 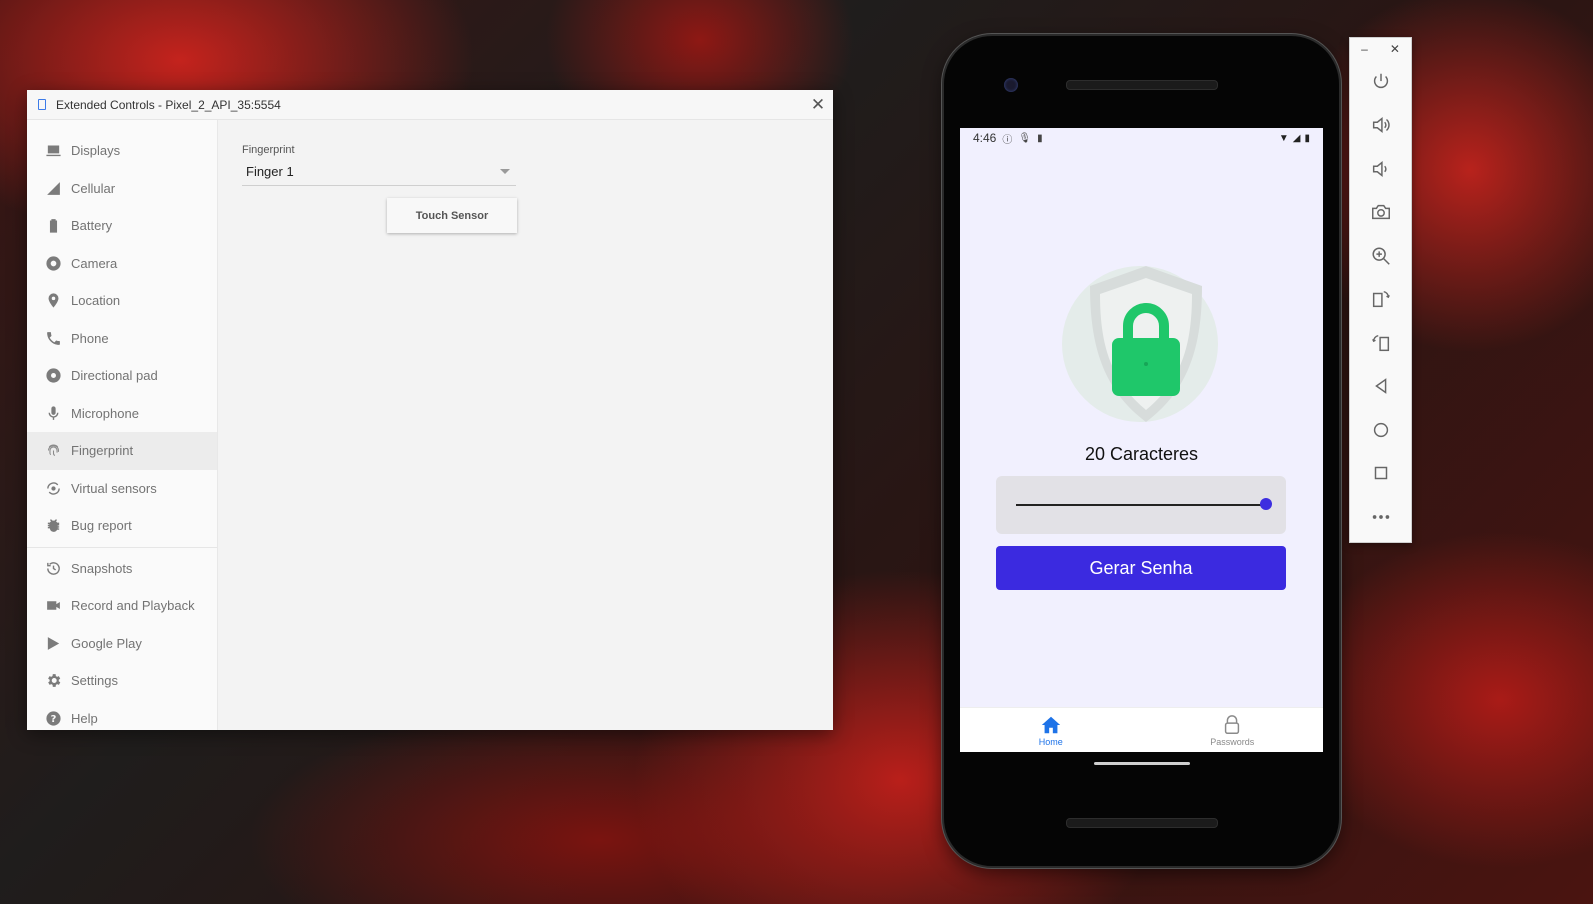 I want to click on battery-icon, so click(x=53, y=226).